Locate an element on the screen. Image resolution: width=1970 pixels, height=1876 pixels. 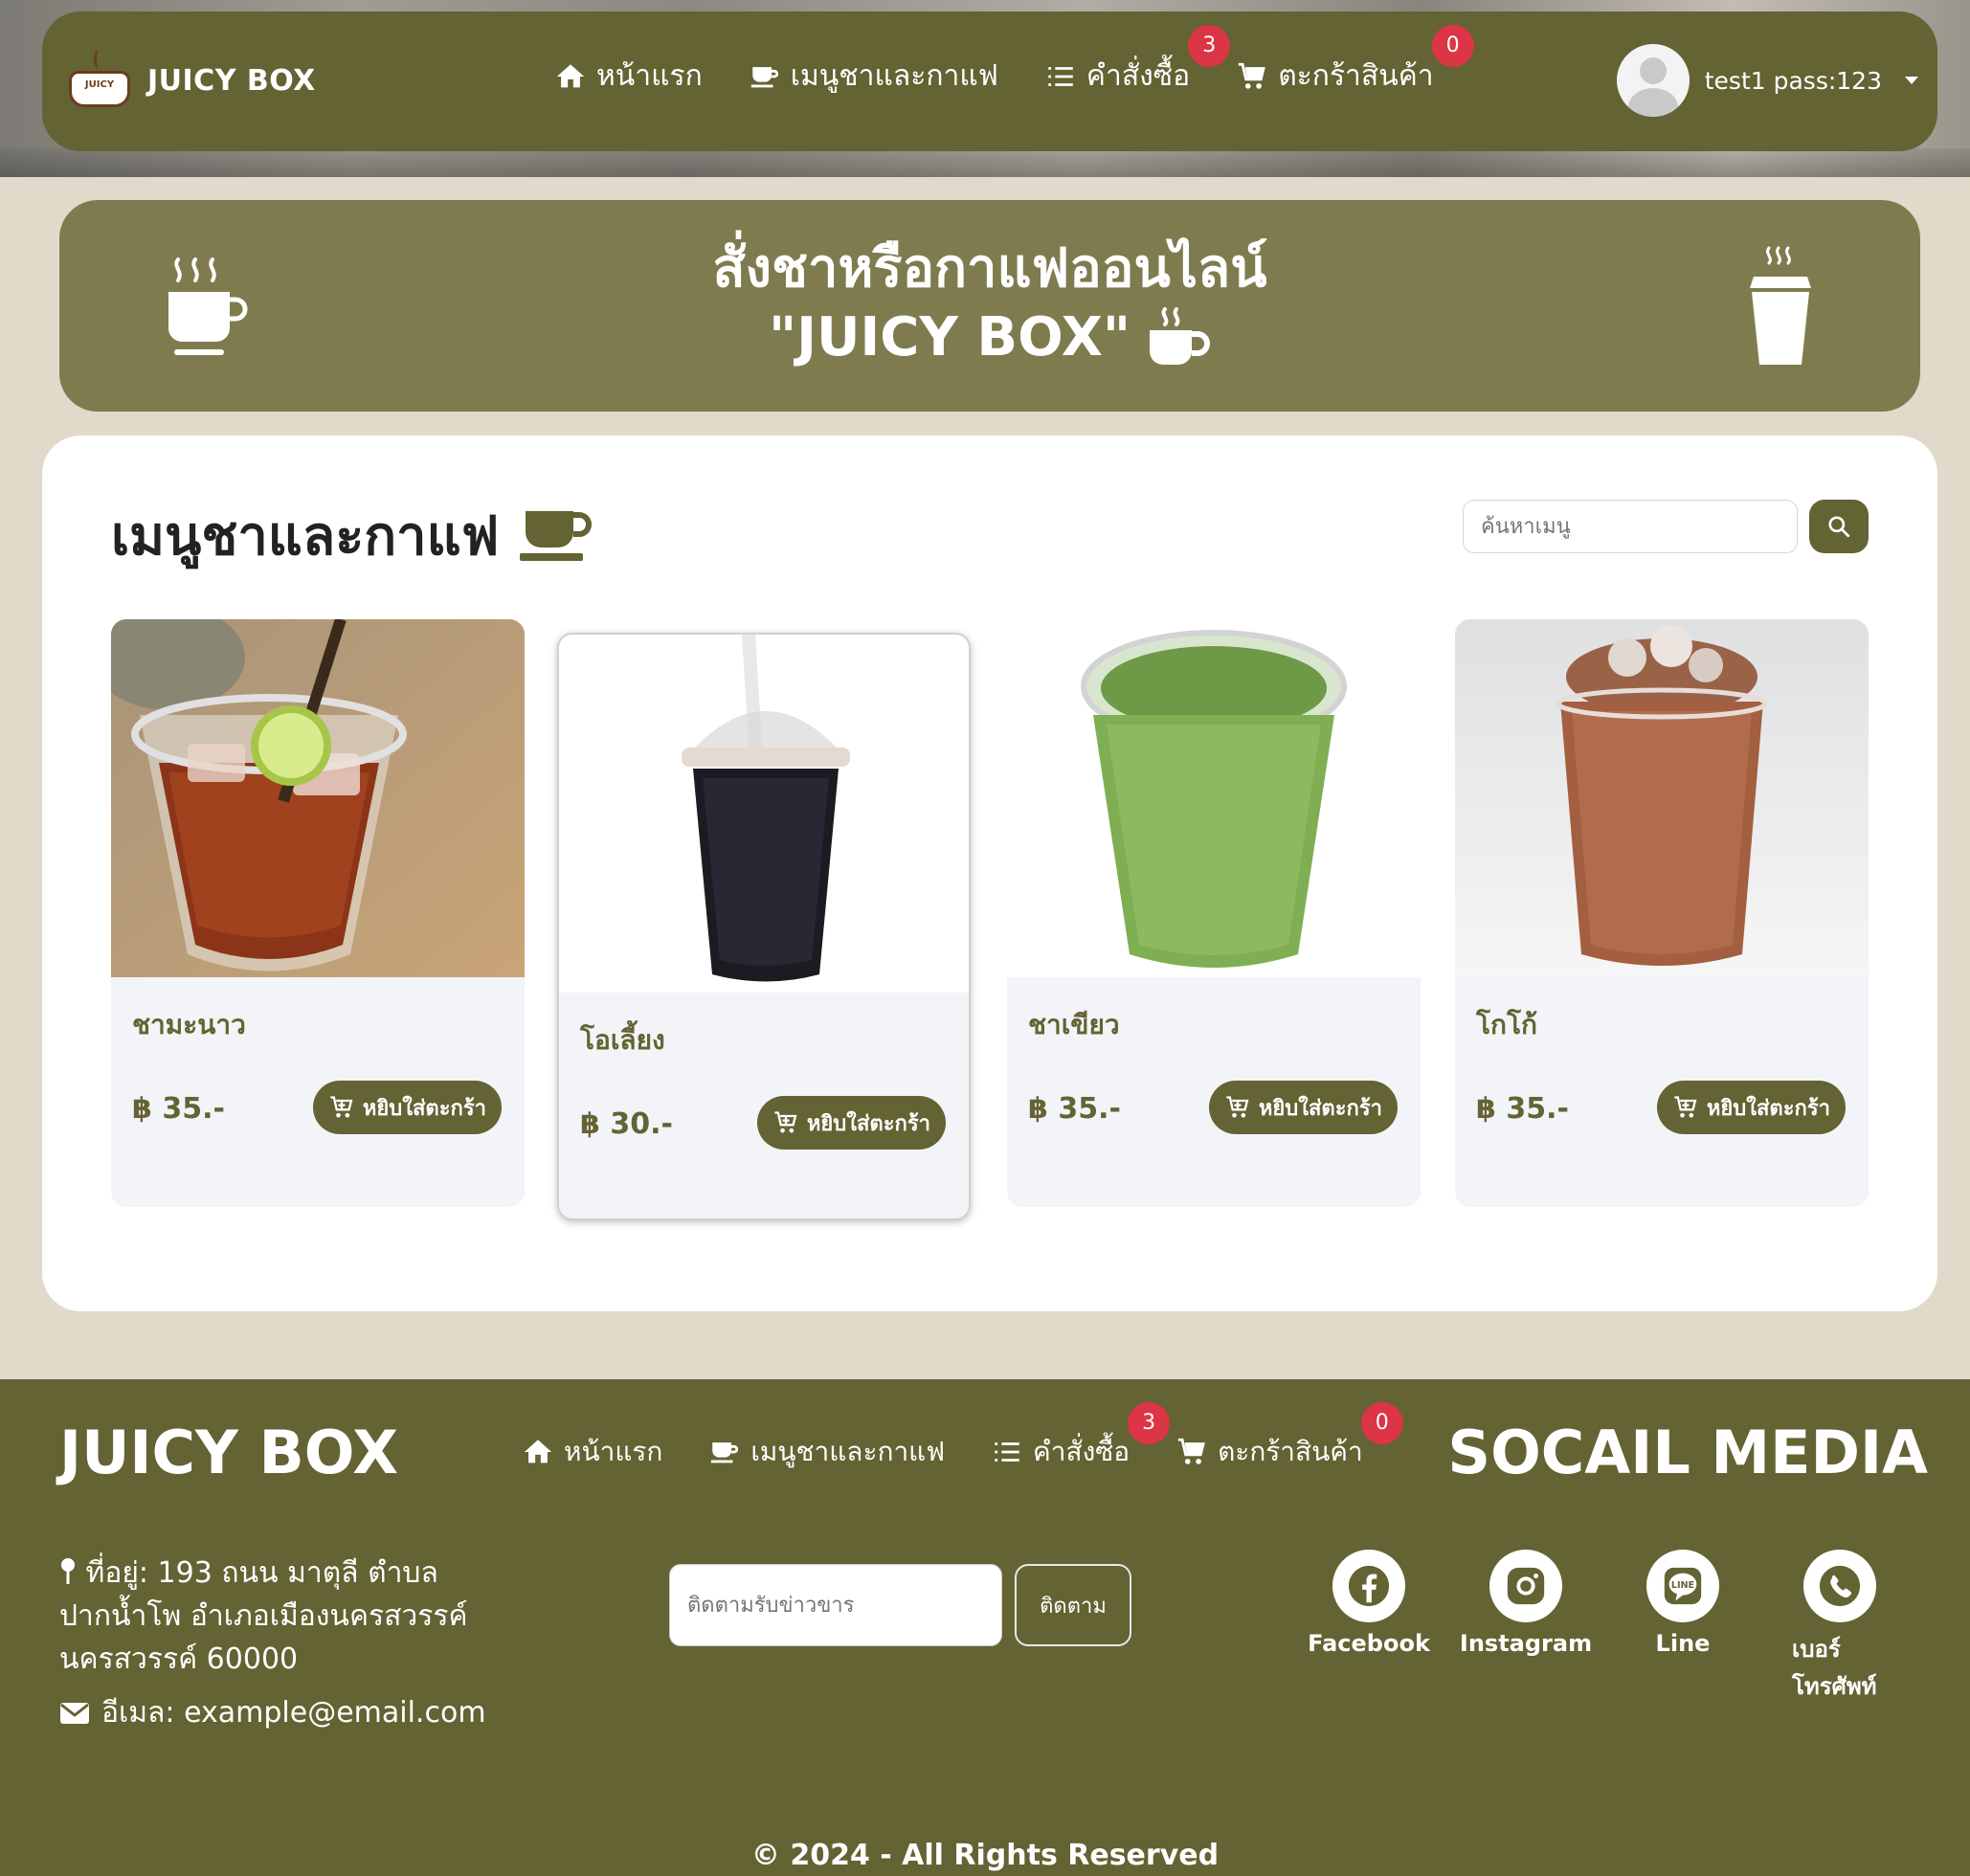
menu-card: โอเลี้ยง ฿ 30.- หยิบใส่ตะกร้า is located at coordinates (764, 926).